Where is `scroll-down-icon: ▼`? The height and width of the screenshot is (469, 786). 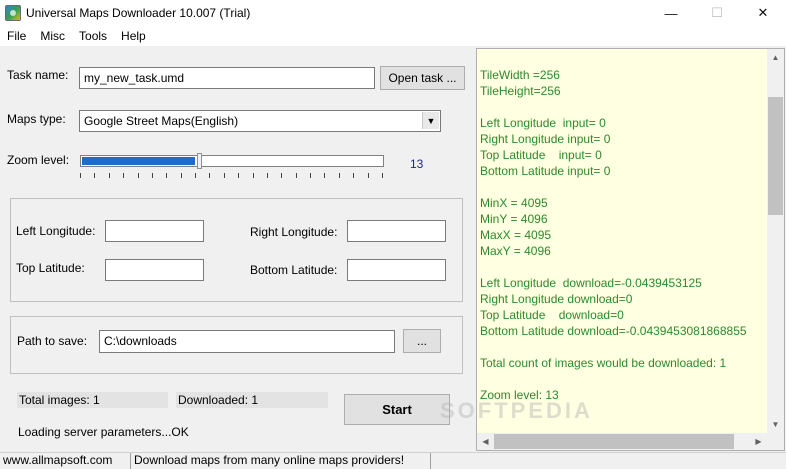 scroll-down-icon: ▼ is located at coordinates (775, 424).